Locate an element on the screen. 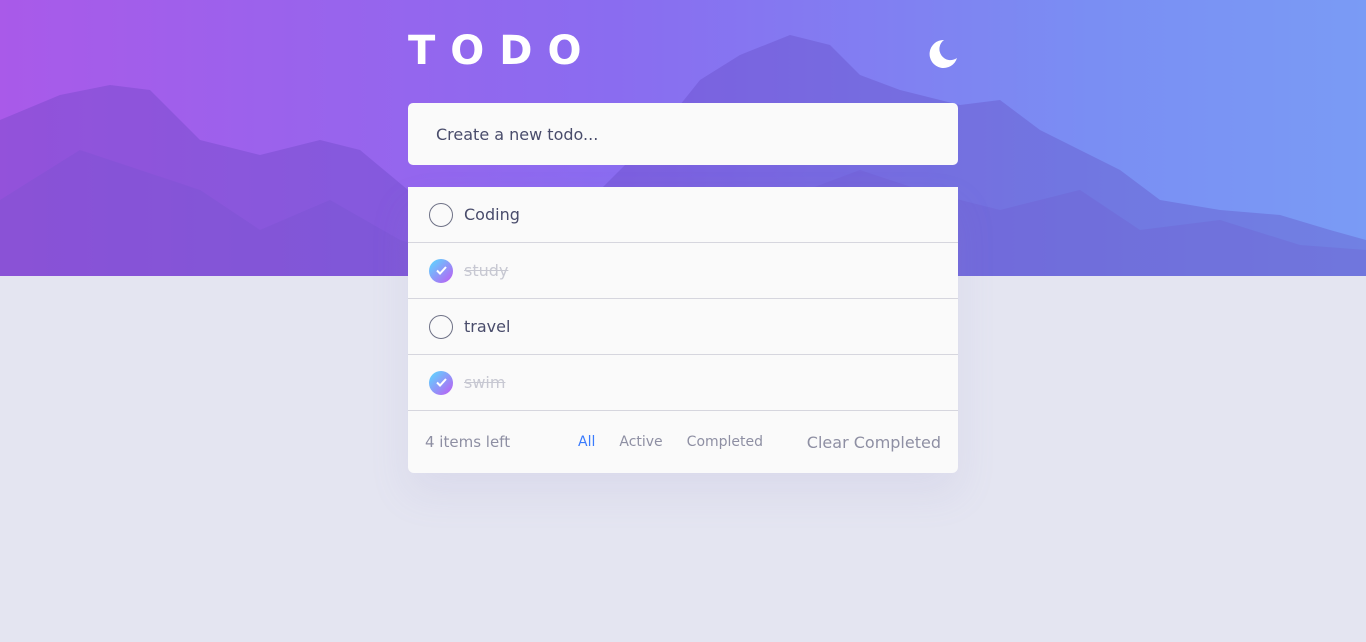  filter-all: All is located at coordinates (586, 442).